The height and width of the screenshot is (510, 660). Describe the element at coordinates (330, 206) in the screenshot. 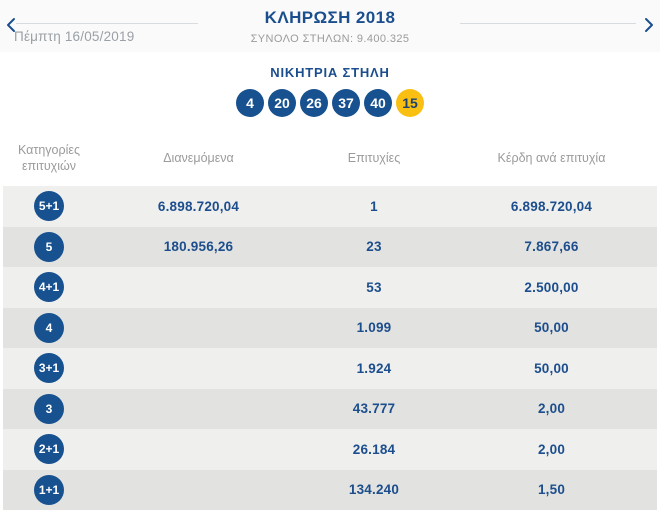

I see `table-row: 5+1 6.898.720,04 1 6.898.720,04` at that location.